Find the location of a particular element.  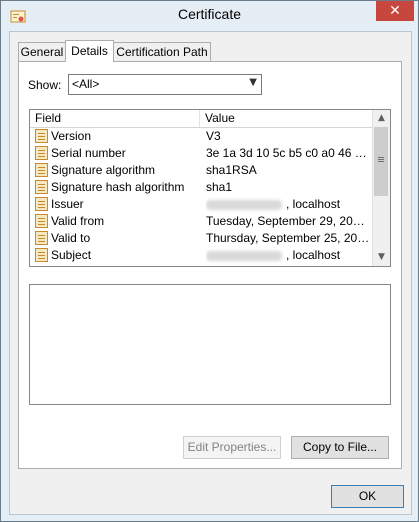

window-title: Certificate is located at coordinates (209, 14).